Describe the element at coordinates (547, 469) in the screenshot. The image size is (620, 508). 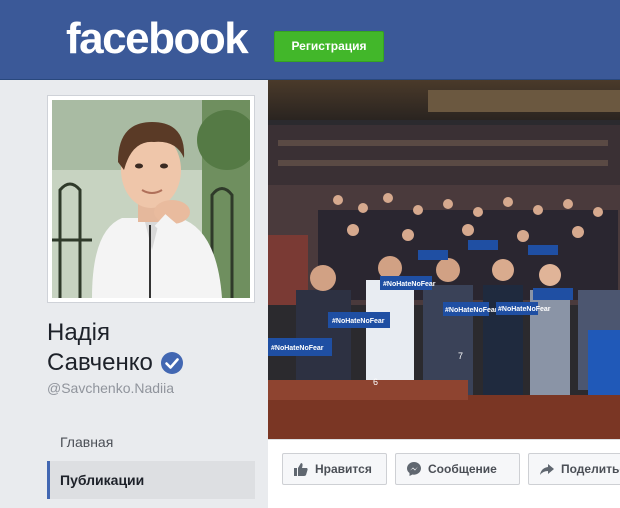
I see `share-arrow-icon` at that location.